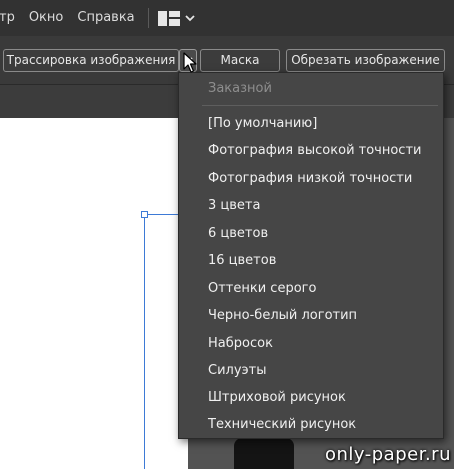 This screenshot has height=469, width=454. I want to click on menu-bar: тр Окно Справка, so click(227, 18).